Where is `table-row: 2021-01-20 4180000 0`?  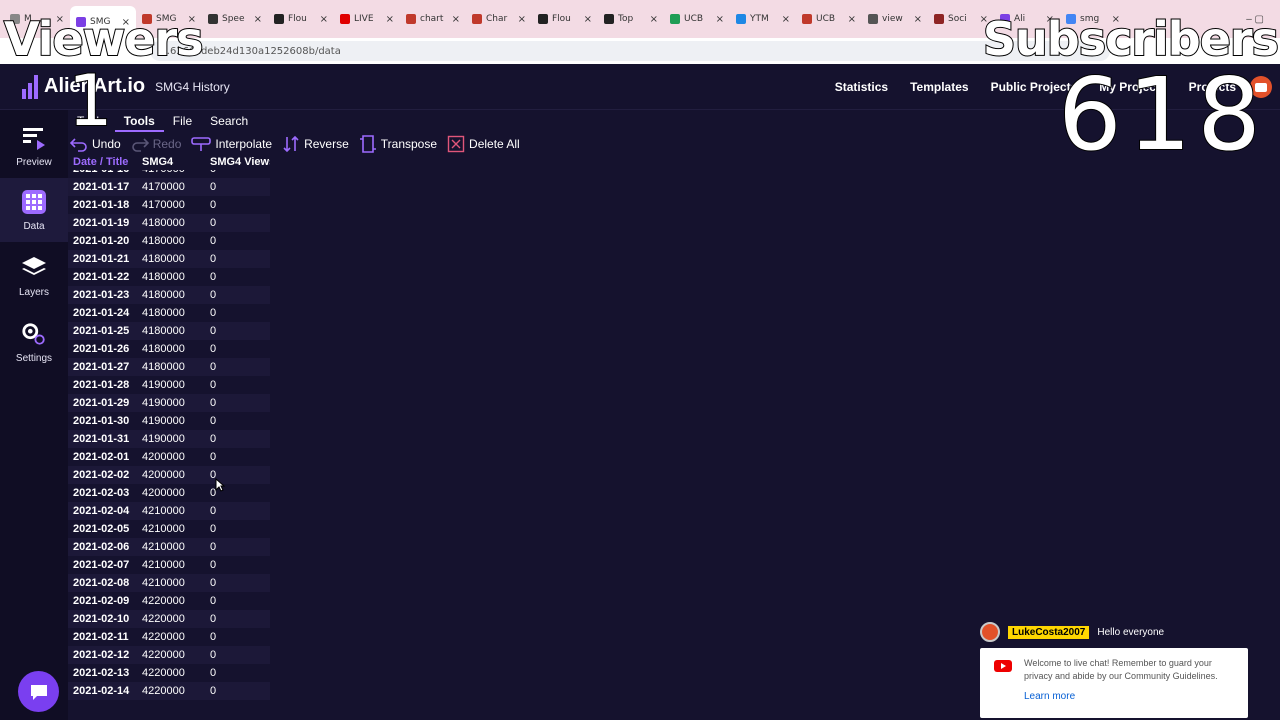 table-row: 2021-01-20 4180000 0 is located at coordinates (169, 241).